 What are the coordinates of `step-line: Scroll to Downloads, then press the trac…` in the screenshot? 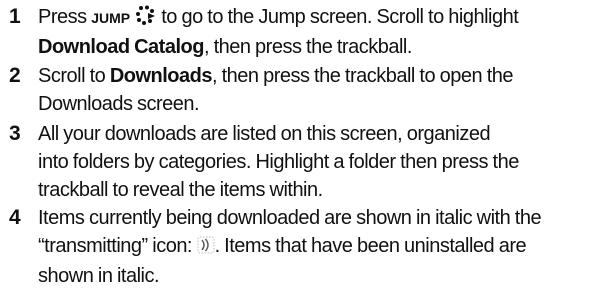 It's located at (314, 76).